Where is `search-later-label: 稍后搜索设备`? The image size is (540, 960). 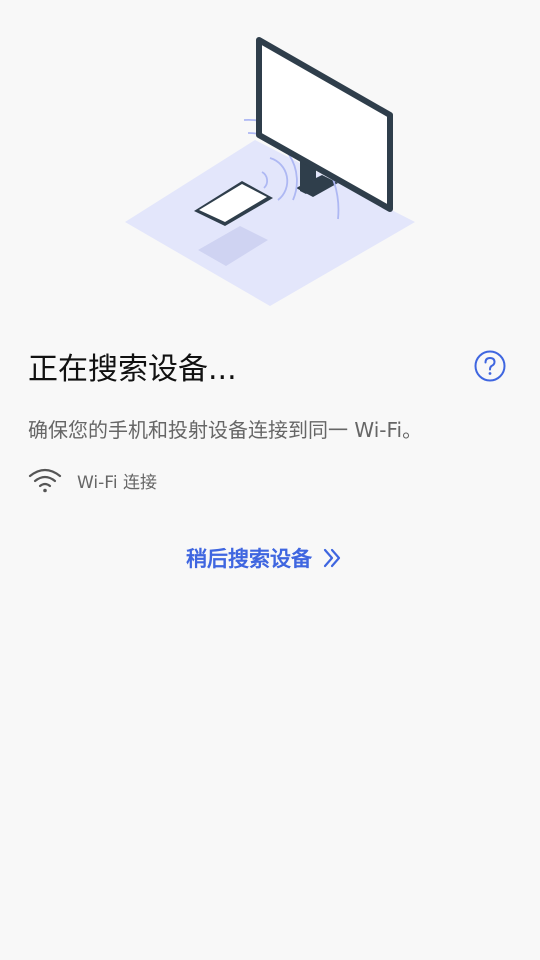
search-later-label: 稍后搜索设备 is located at coordinates (249, 559).